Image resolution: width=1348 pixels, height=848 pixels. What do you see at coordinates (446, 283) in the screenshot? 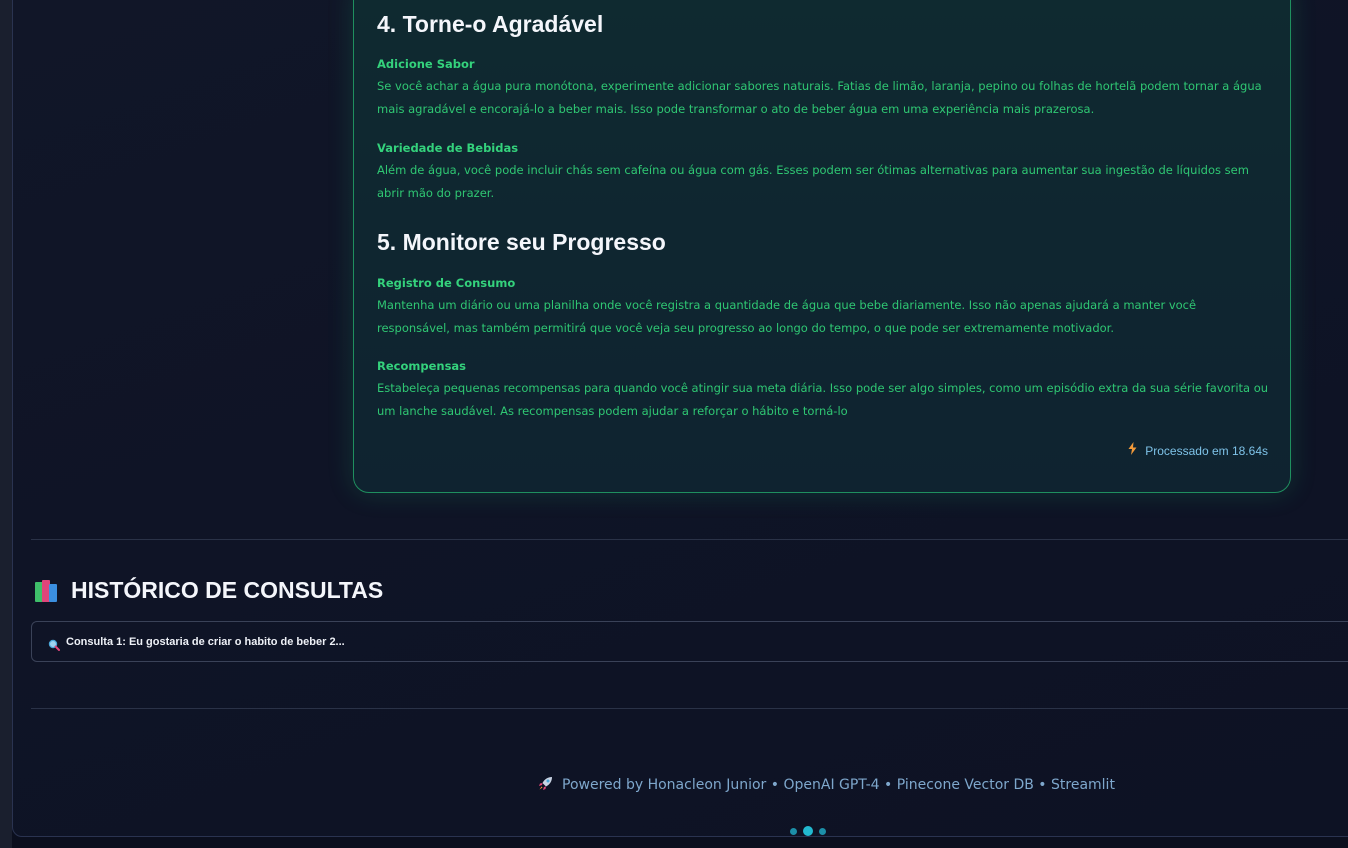
I see `subtitle-registro-consumo: Registro de Consumo` at bounding box center [446, 283].